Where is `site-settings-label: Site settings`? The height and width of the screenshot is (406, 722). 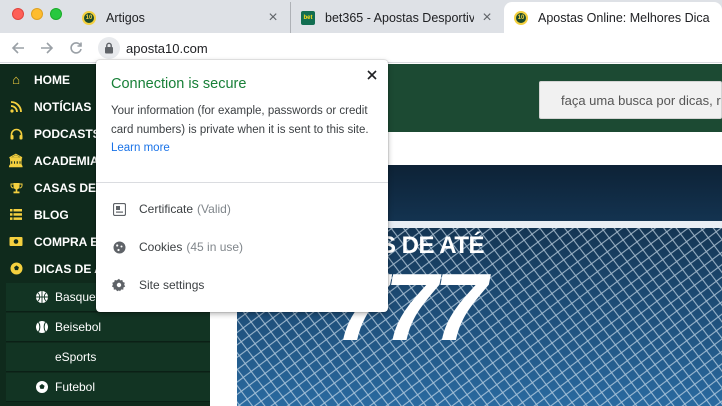 site-settings-label: Site settings is located at coordinates (172, 285).